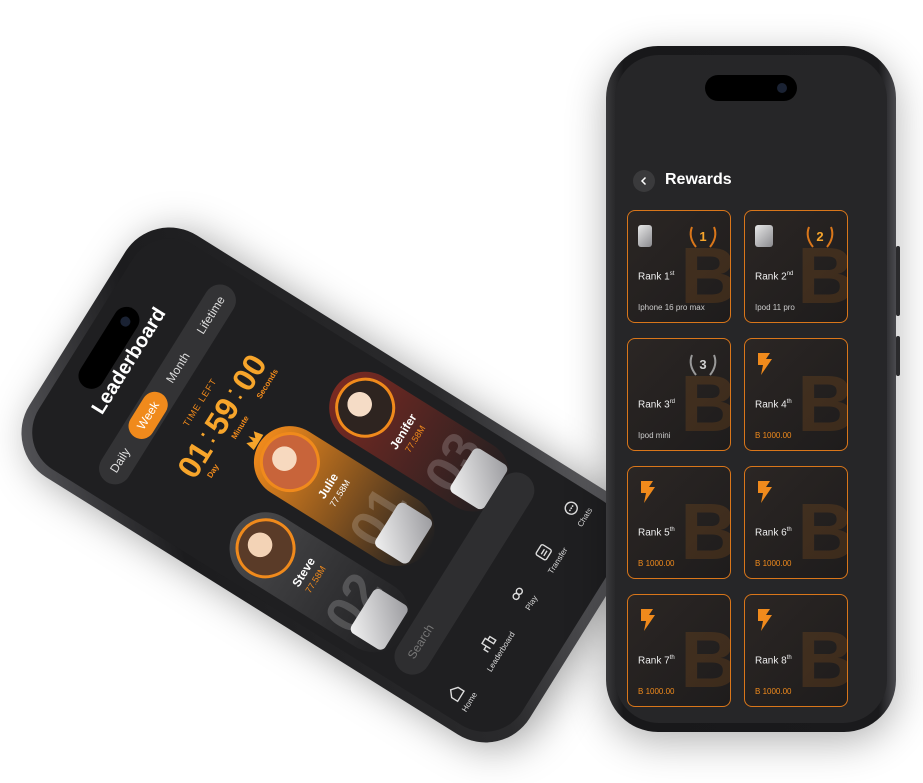  What do you see at coordinates (773, 661) in the screenshot?
I see `rank-label: Rank 8th` at bounding box center [773, 661].